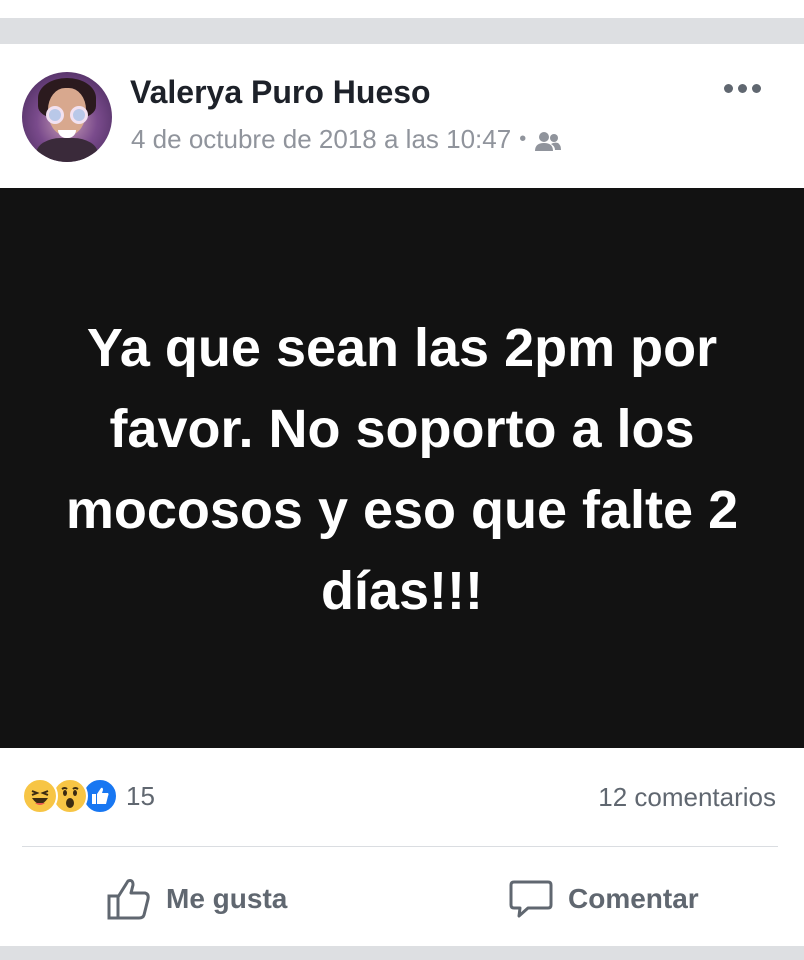 Image resolution: width=804 pixels, height=960 pixels. Describe the element at coordinates (67, 117) in the screenshot. I see `author-avatar` at that location.